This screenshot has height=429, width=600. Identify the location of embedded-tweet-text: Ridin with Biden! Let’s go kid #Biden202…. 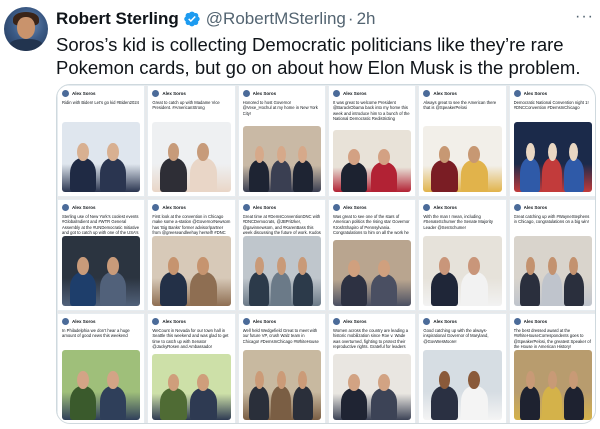
(100, 102).